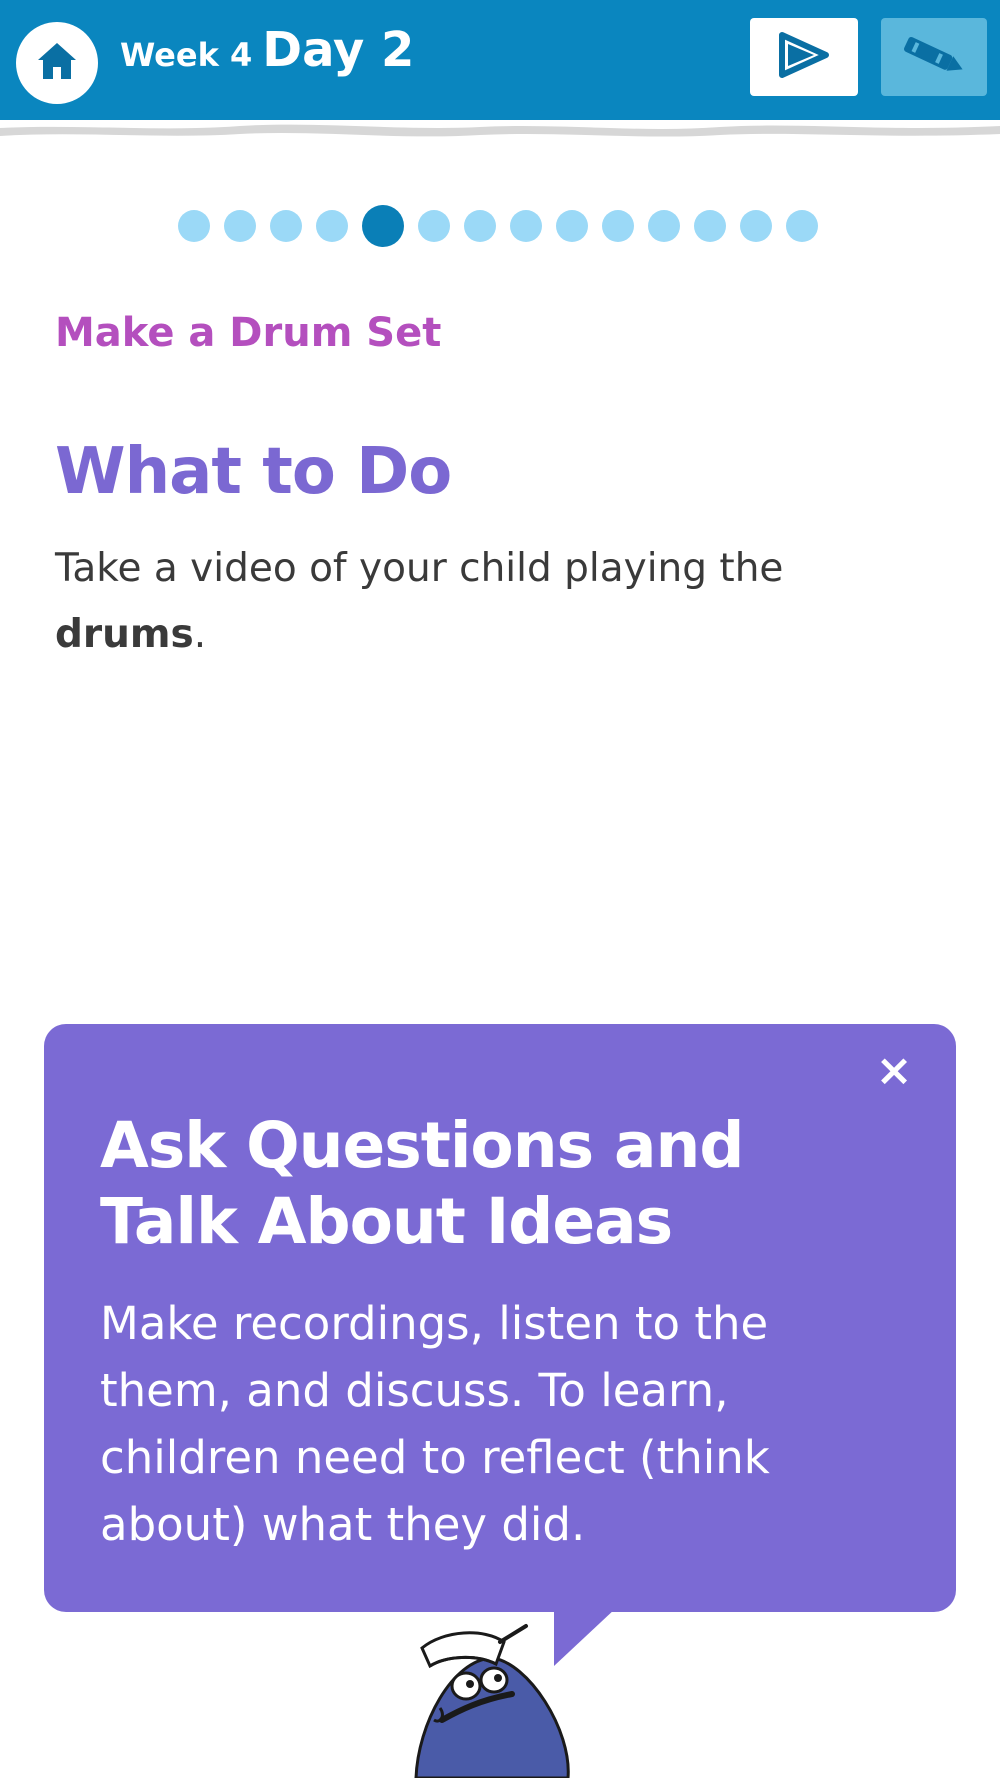  What do you see at coordinates (422, 1183) in the screenshot?
I see `tip-title: Ask Questions and Talk About Ideas` at bounding box center [422, 1183].